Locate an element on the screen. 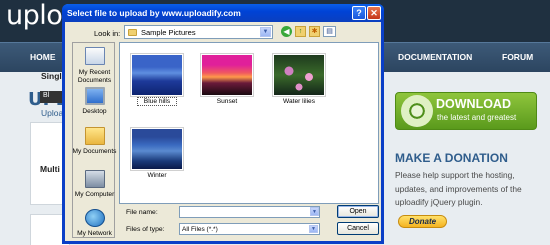 This screenshot has height=245, width=550. blue-hills-image is located at coordinates (157, 75).